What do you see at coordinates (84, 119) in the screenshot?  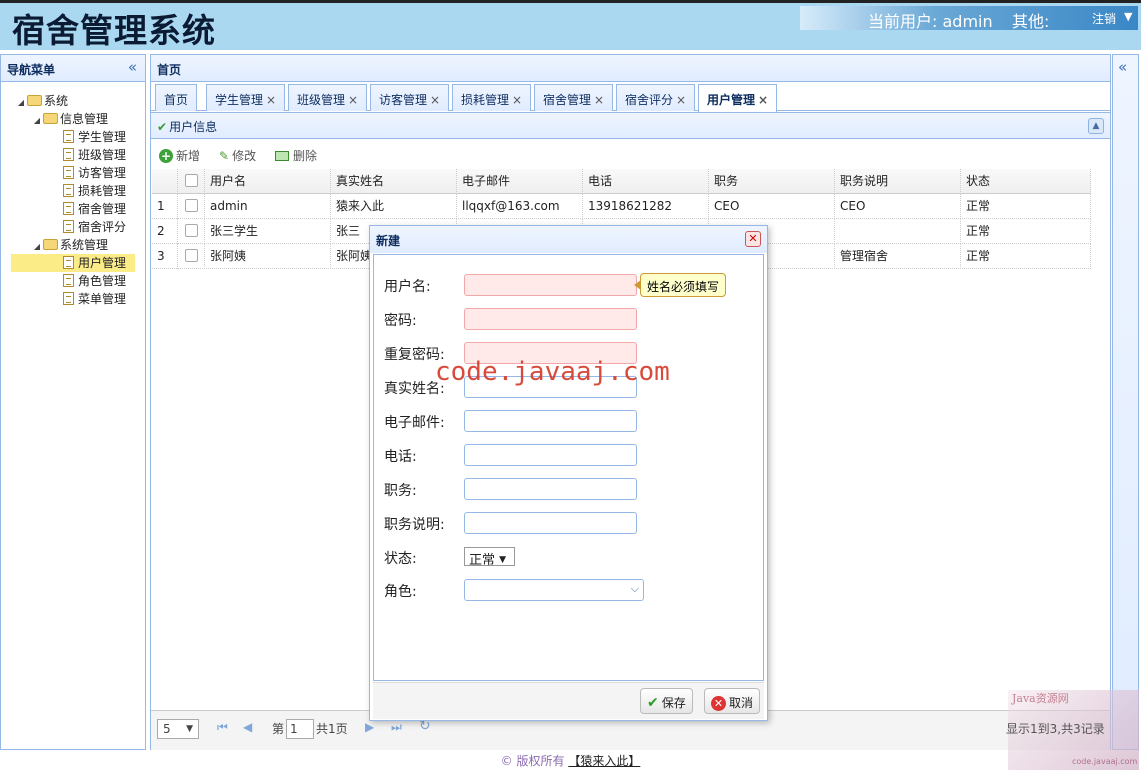 I see `tree-label: 信息管理` at bounding box center [84, 119].